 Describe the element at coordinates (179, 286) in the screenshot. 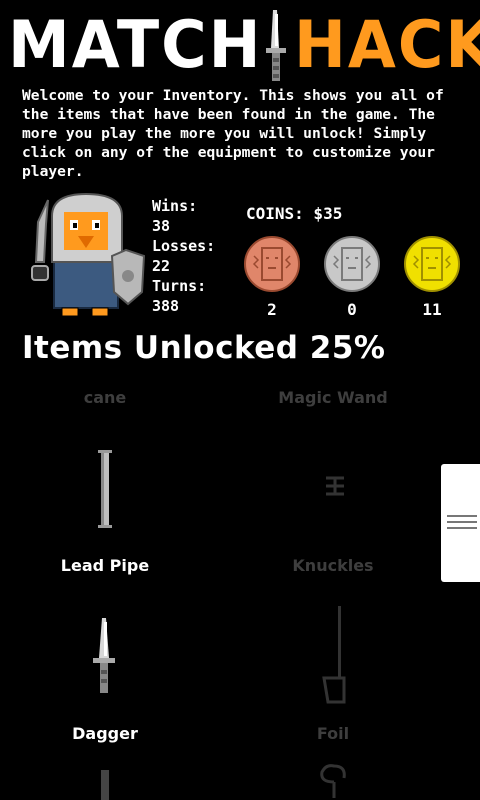

I see `turns-label: Turns:` at that location.